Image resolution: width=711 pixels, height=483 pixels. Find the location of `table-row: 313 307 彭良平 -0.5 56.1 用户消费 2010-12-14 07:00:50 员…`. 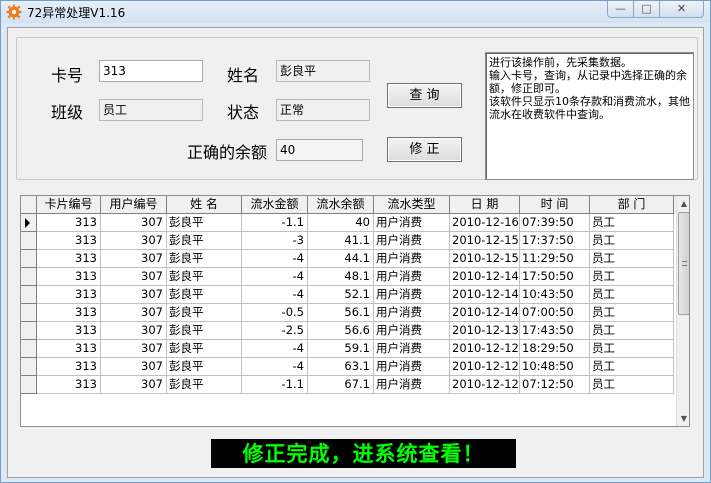

table-row: 313 307 彭良平 -0.5 56.1 用户消费 2010-12-14 07:00:50 员… is located at coordinates (348, 313).